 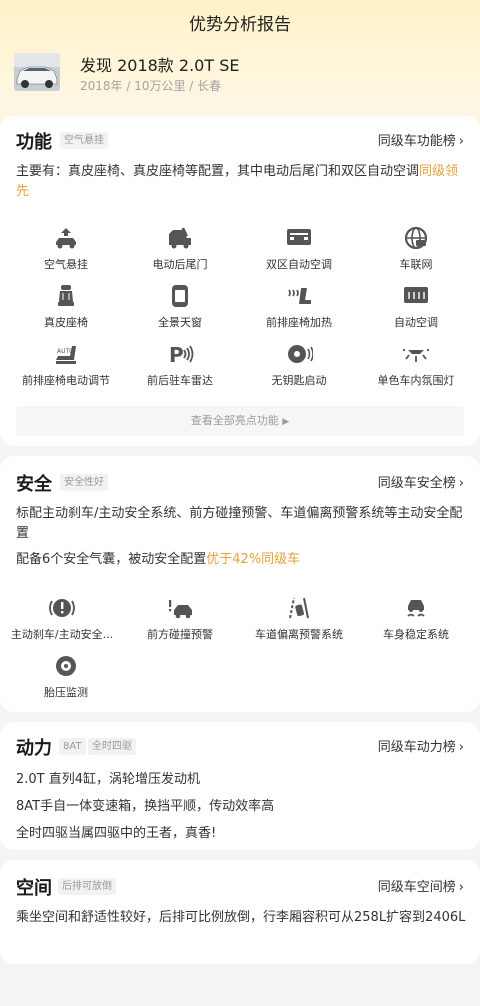 What do you see at coordinates (416, 307) in the screenshot?
I see `feature-auto-ac: 自动空调` at bounding box center [416, 307].